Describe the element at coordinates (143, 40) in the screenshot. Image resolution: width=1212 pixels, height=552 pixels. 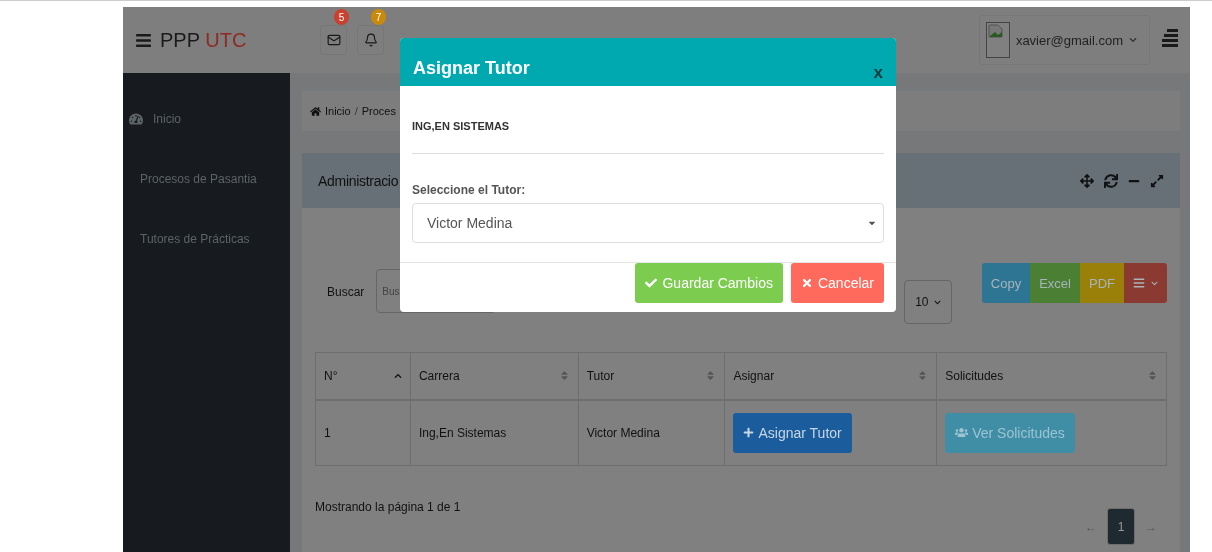
I see `menu-icon` at that location.